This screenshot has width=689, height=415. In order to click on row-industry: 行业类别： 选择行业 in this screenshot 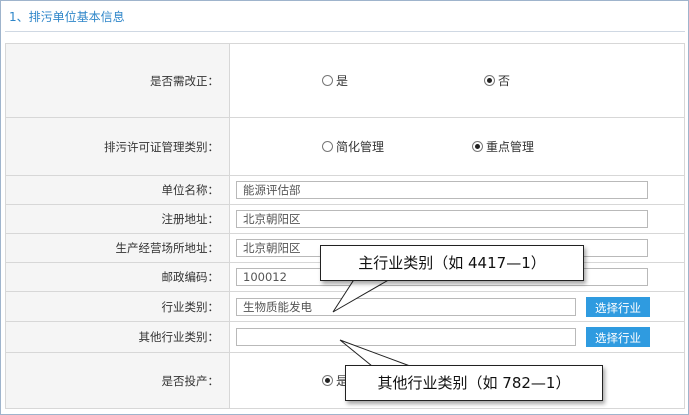, I will do `click(345, 306)`.